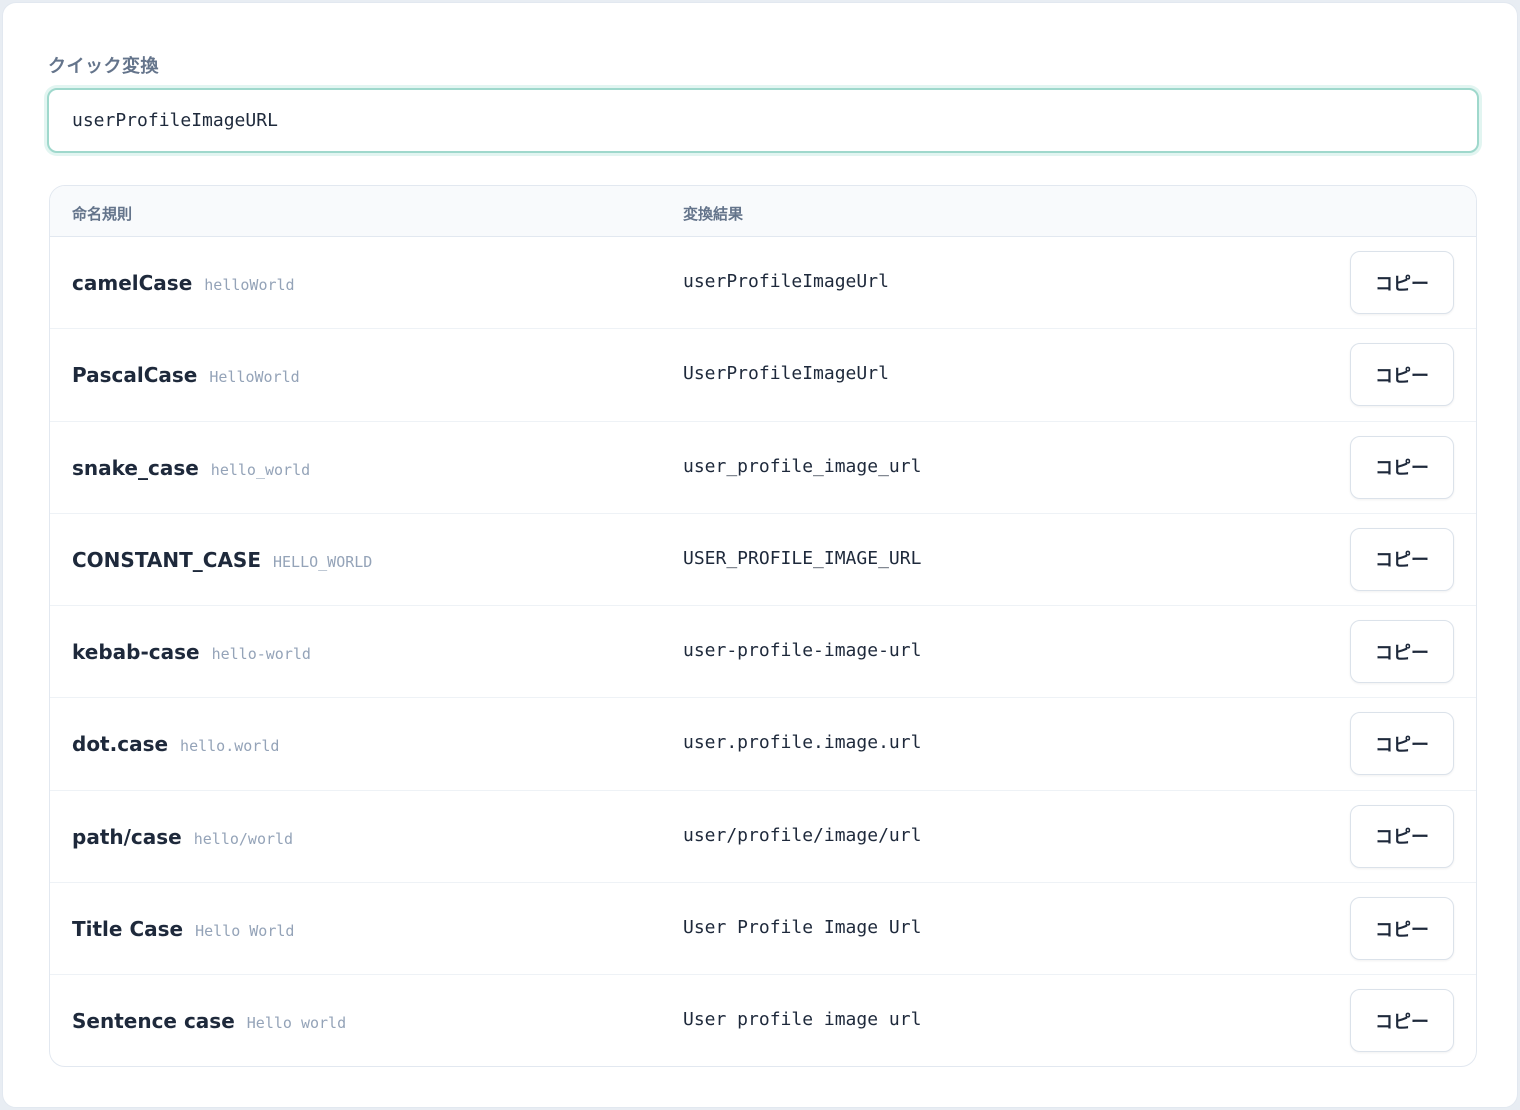 Image resolution: width=1520 pixels, height=1110 pixels. What do you see at coordinates (802, 1020) in the screenshot?
I see `conversion-result: User profile image url` at bounding box center [802, 1020].